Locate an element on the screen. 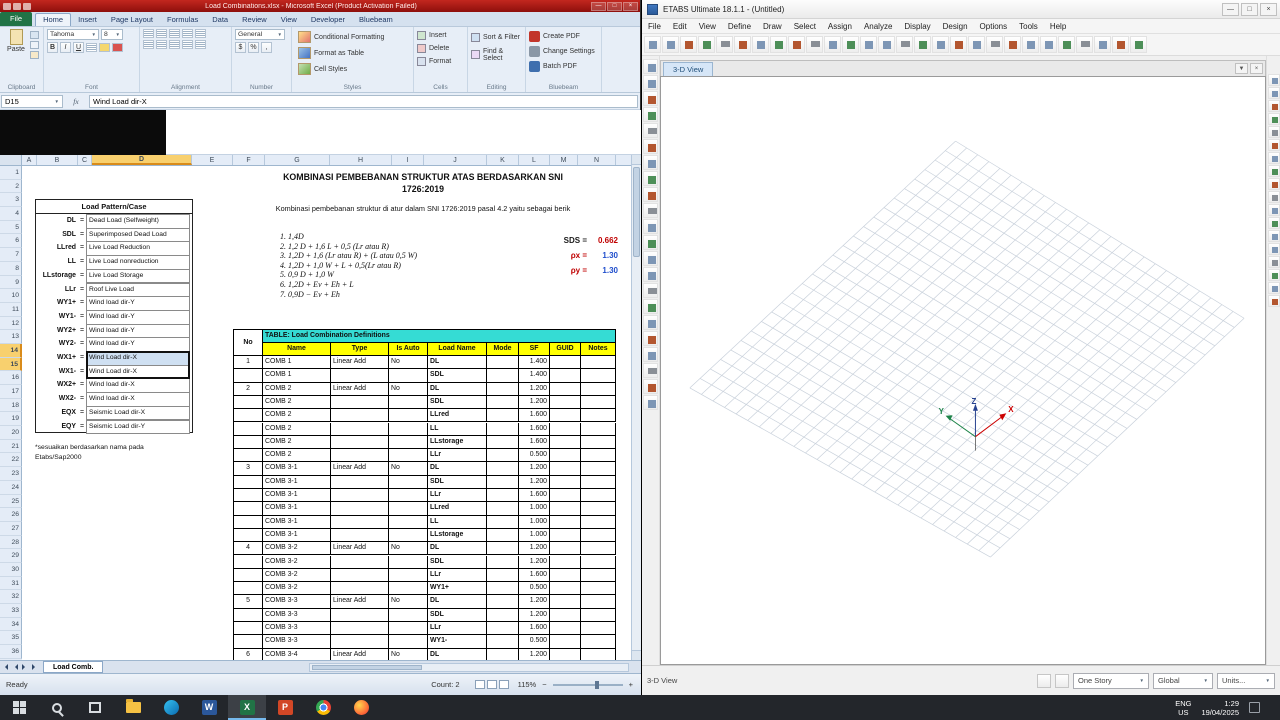 Image resolution: width=1280 pixels, height=720 pixels. merge-center-button is located at coordinates (200, 44).